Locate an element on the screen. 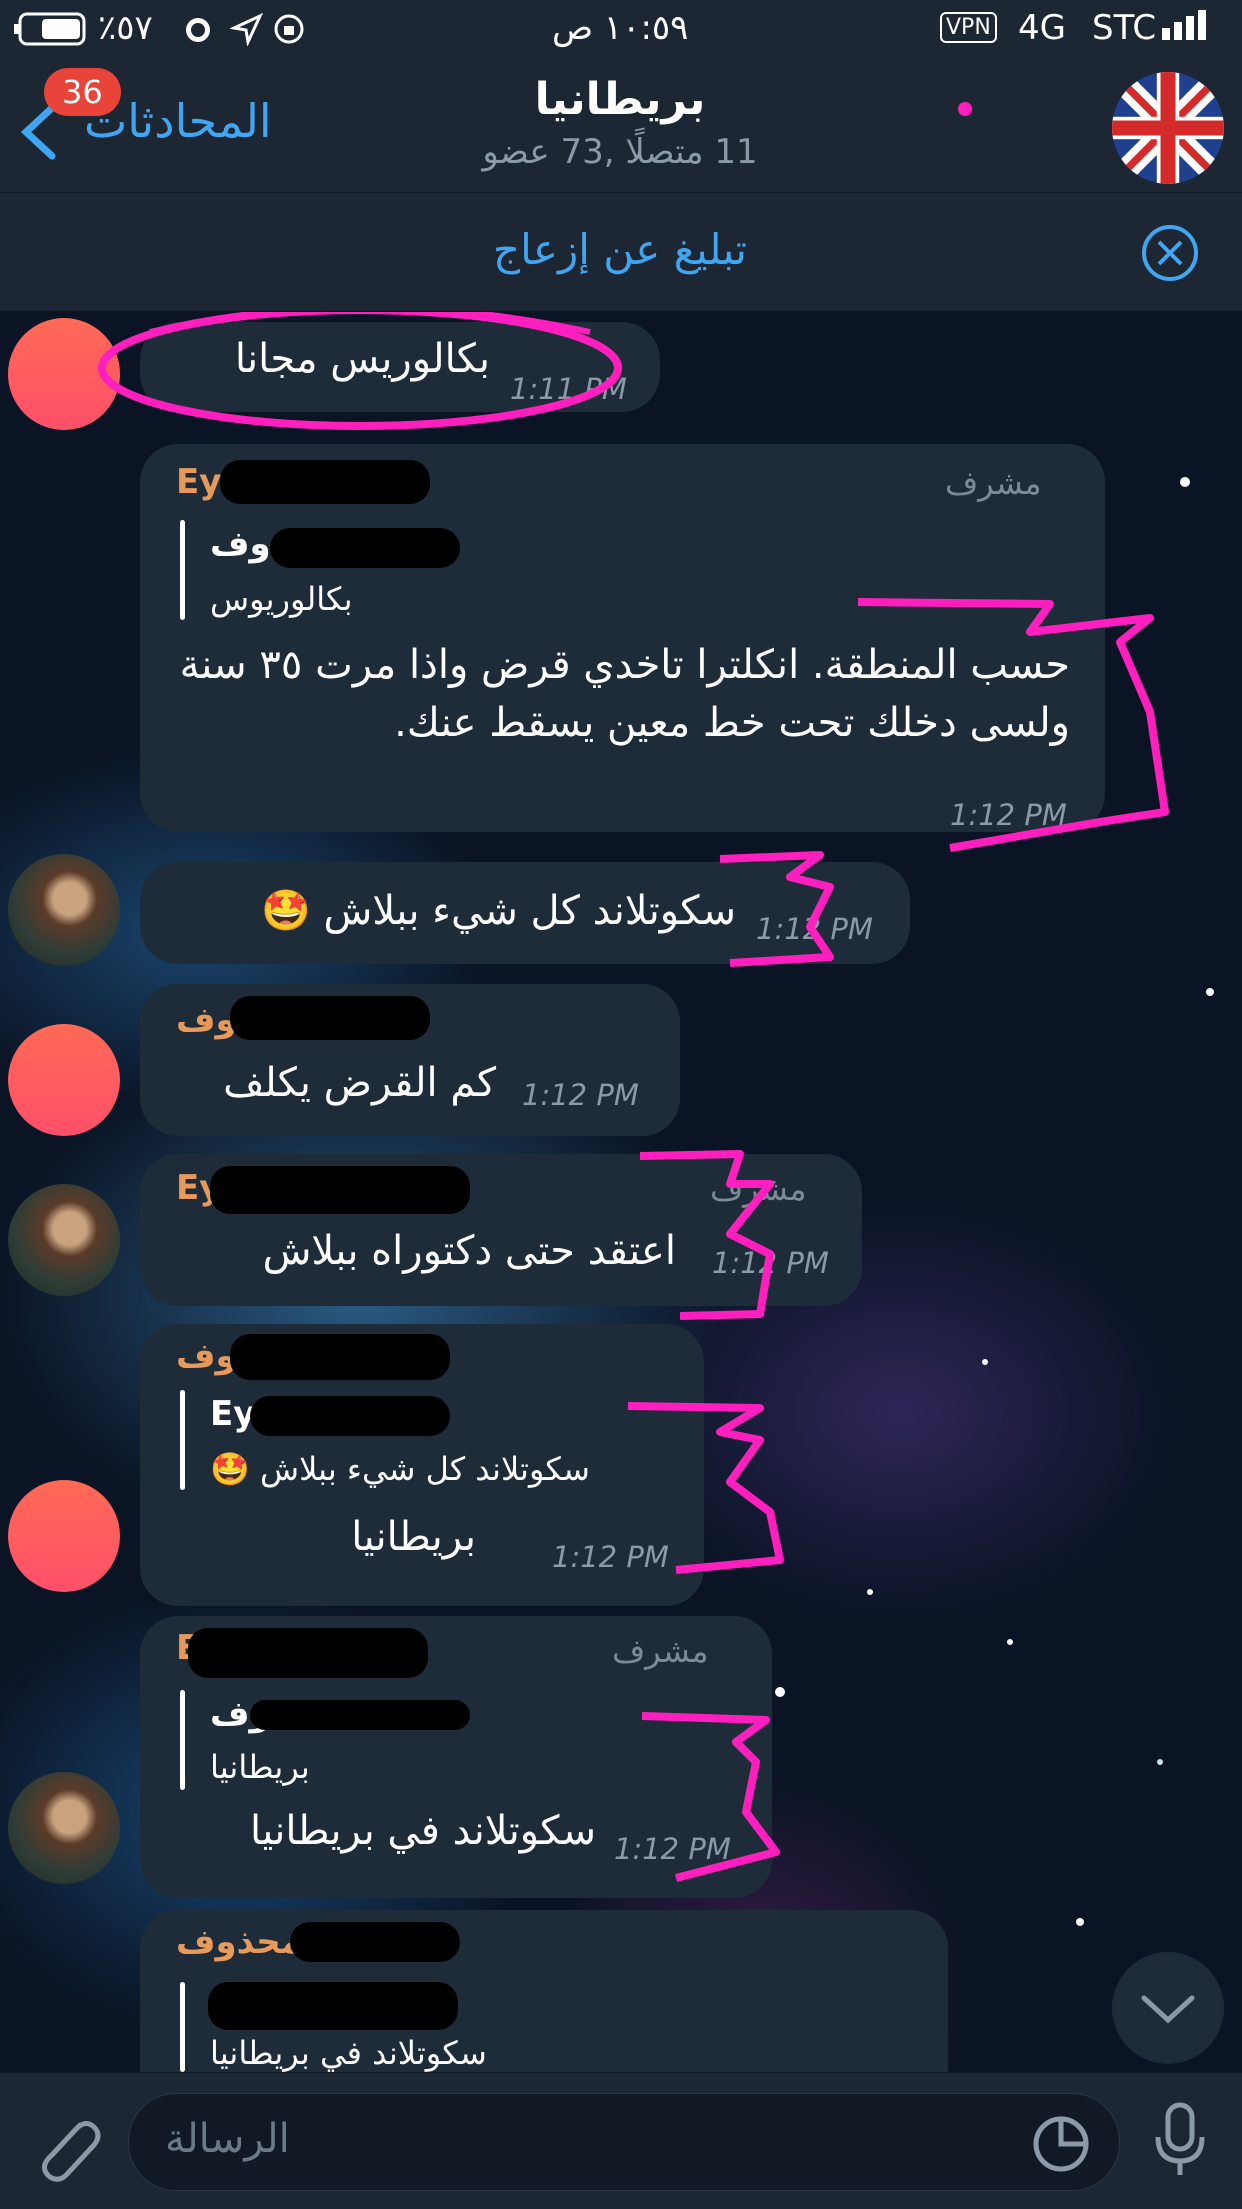  message-text: اعتقد حتى دكتوراه ببلاش is located at coordinates (469, 1251).